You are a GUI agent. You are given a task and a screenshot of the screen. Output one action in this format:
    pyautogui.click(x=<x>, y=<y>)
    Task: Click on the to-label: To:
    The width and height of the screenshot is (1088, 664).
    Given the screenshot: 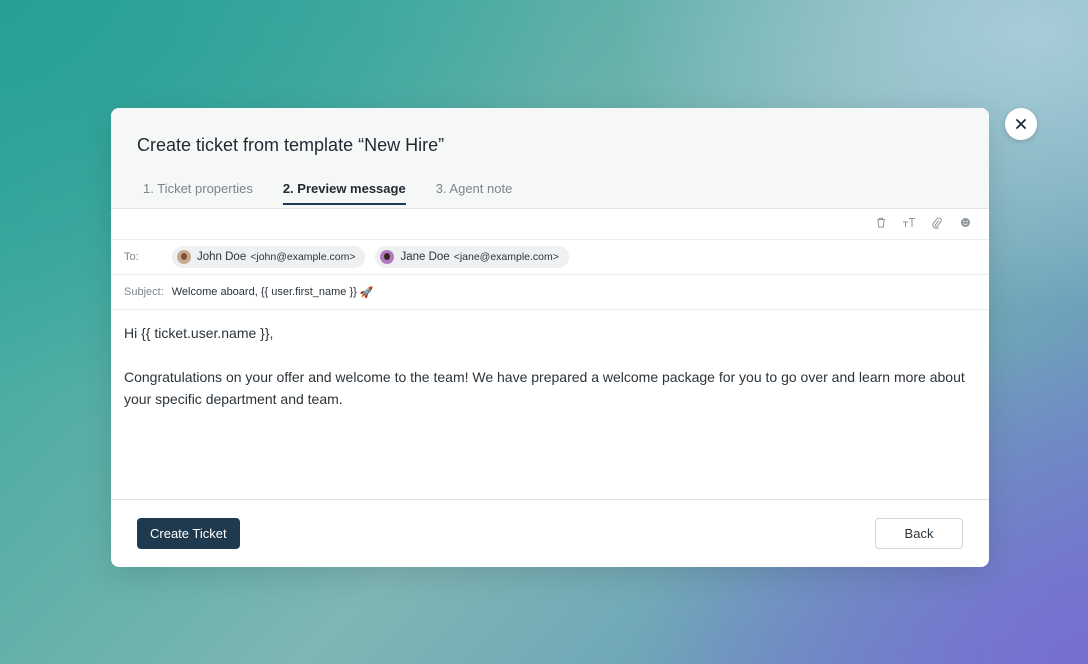 What is the action you would take?
    pyautogui.click(x=131, y=257)
    